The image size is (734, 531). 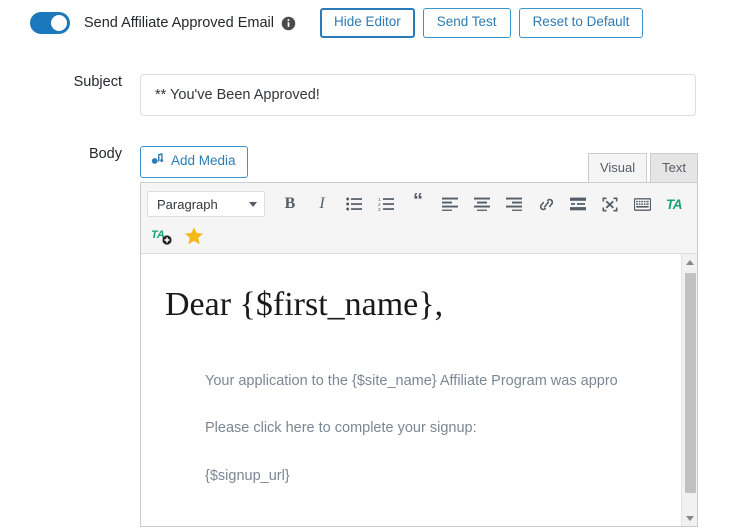 I want to click on align-left-icon, so click(x=450, y=204).